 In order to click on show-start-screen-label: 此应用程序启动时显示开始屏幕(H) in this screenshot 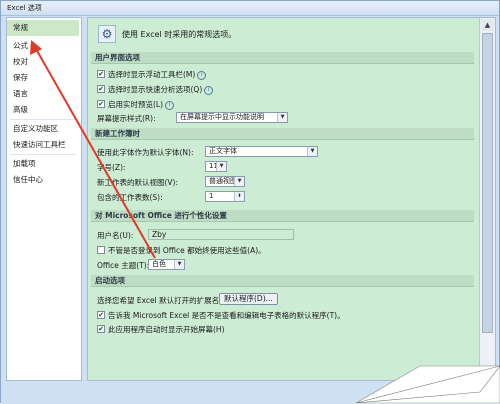, I will do `click(166, 329)`.